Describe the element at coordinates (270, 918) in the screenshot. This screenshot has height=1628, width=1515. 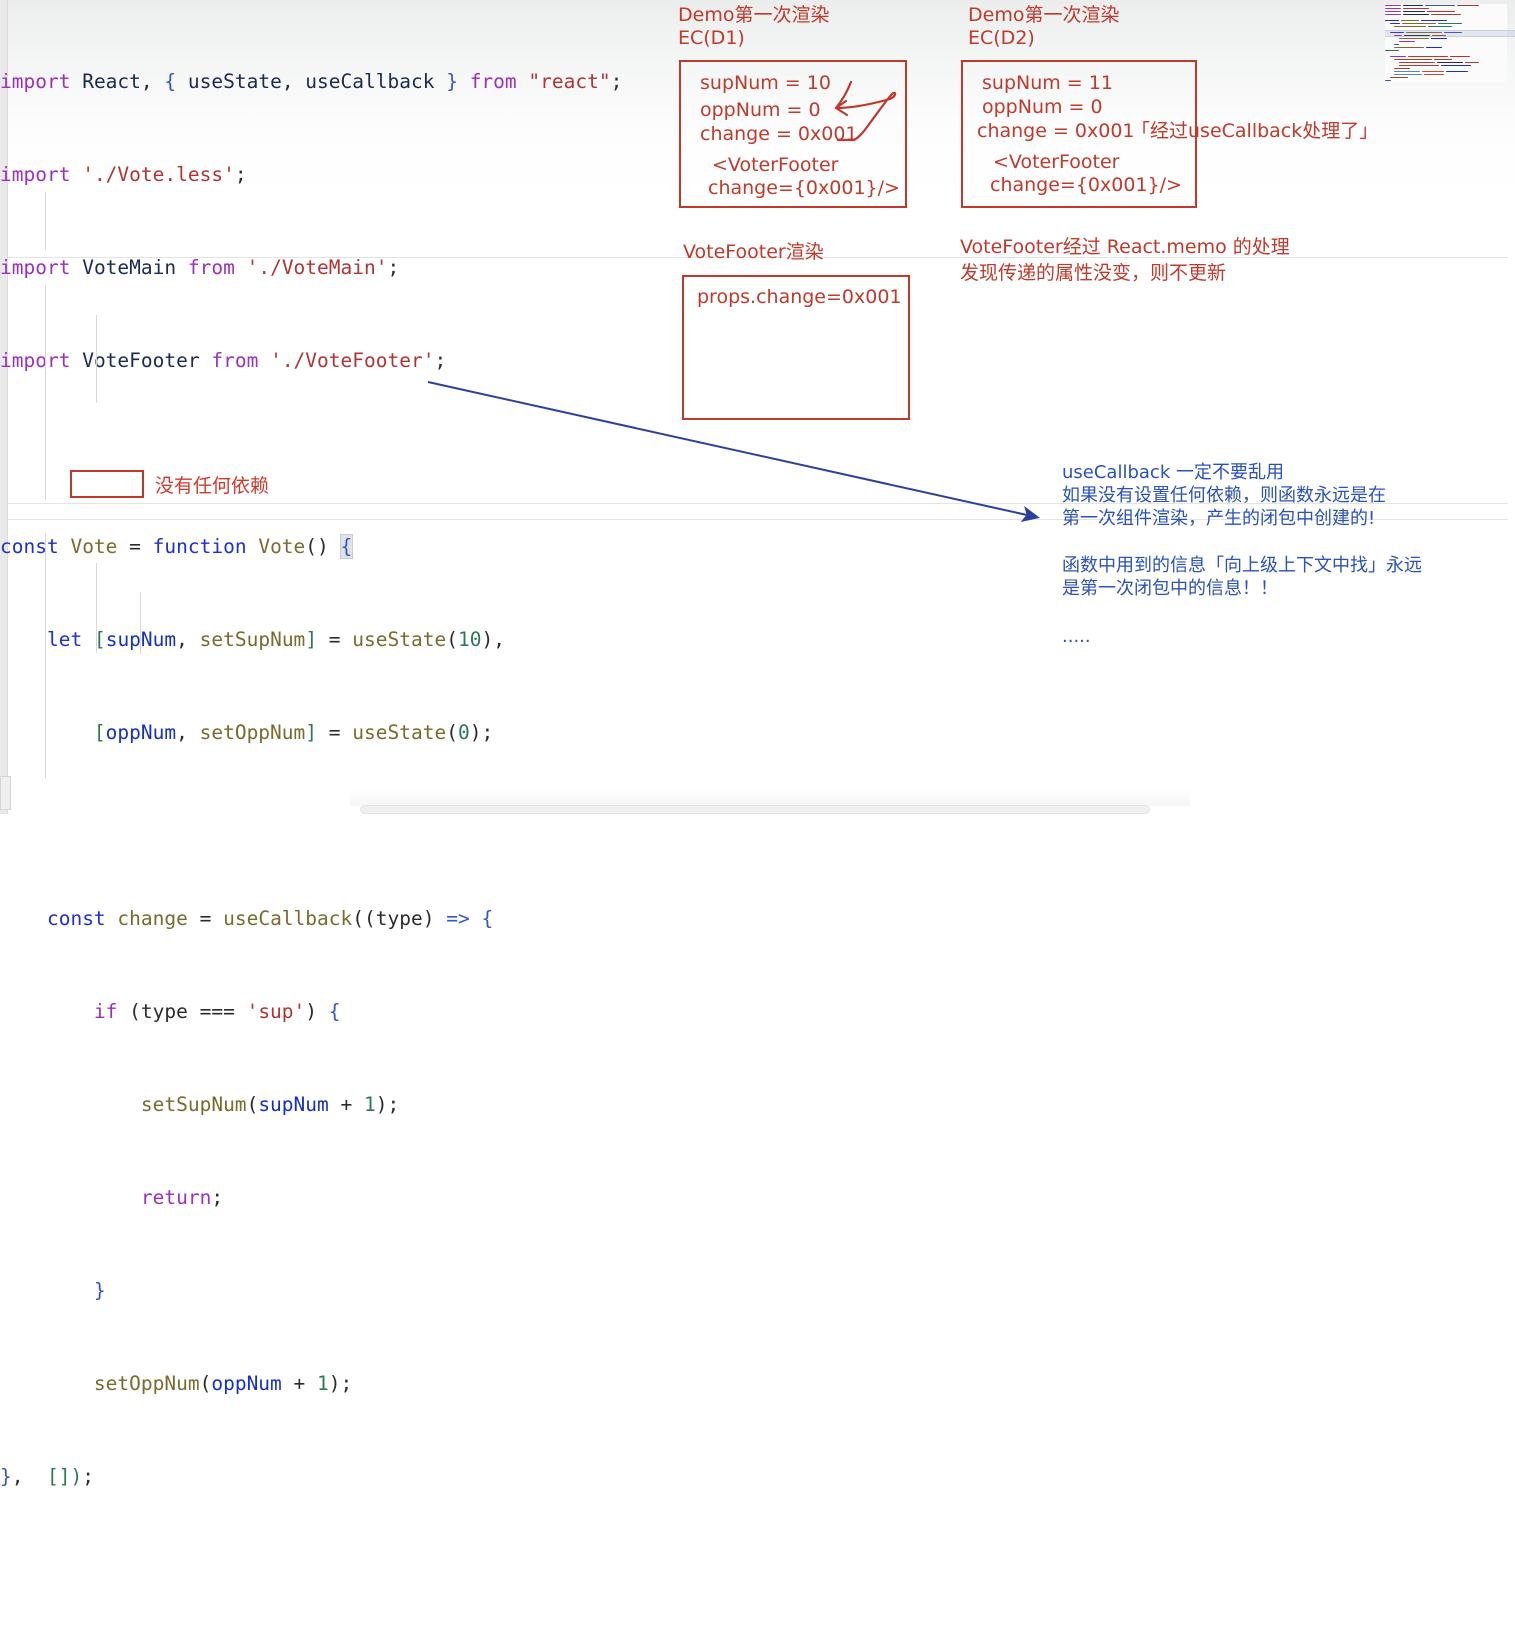
I see `code-line: const change = useCallback((type) => {` at that location.